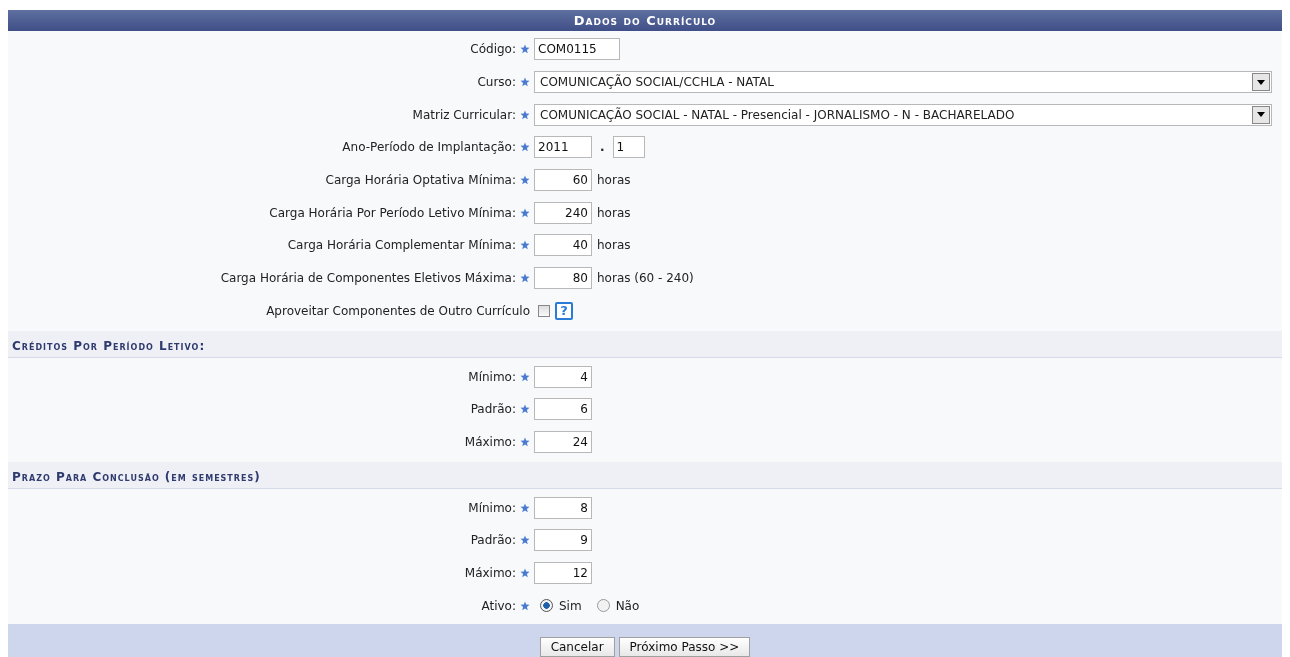  What do you see at coordinates (628, 147) in the screenshot?
I see `period-input: 1` at bounding box center [628, 147].